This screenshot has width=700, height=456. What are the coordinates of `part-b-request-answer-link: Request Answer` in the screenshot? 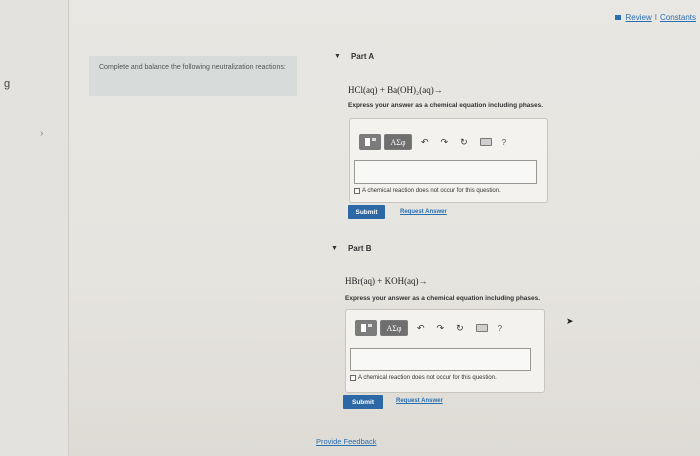 It's located at (419, 401).